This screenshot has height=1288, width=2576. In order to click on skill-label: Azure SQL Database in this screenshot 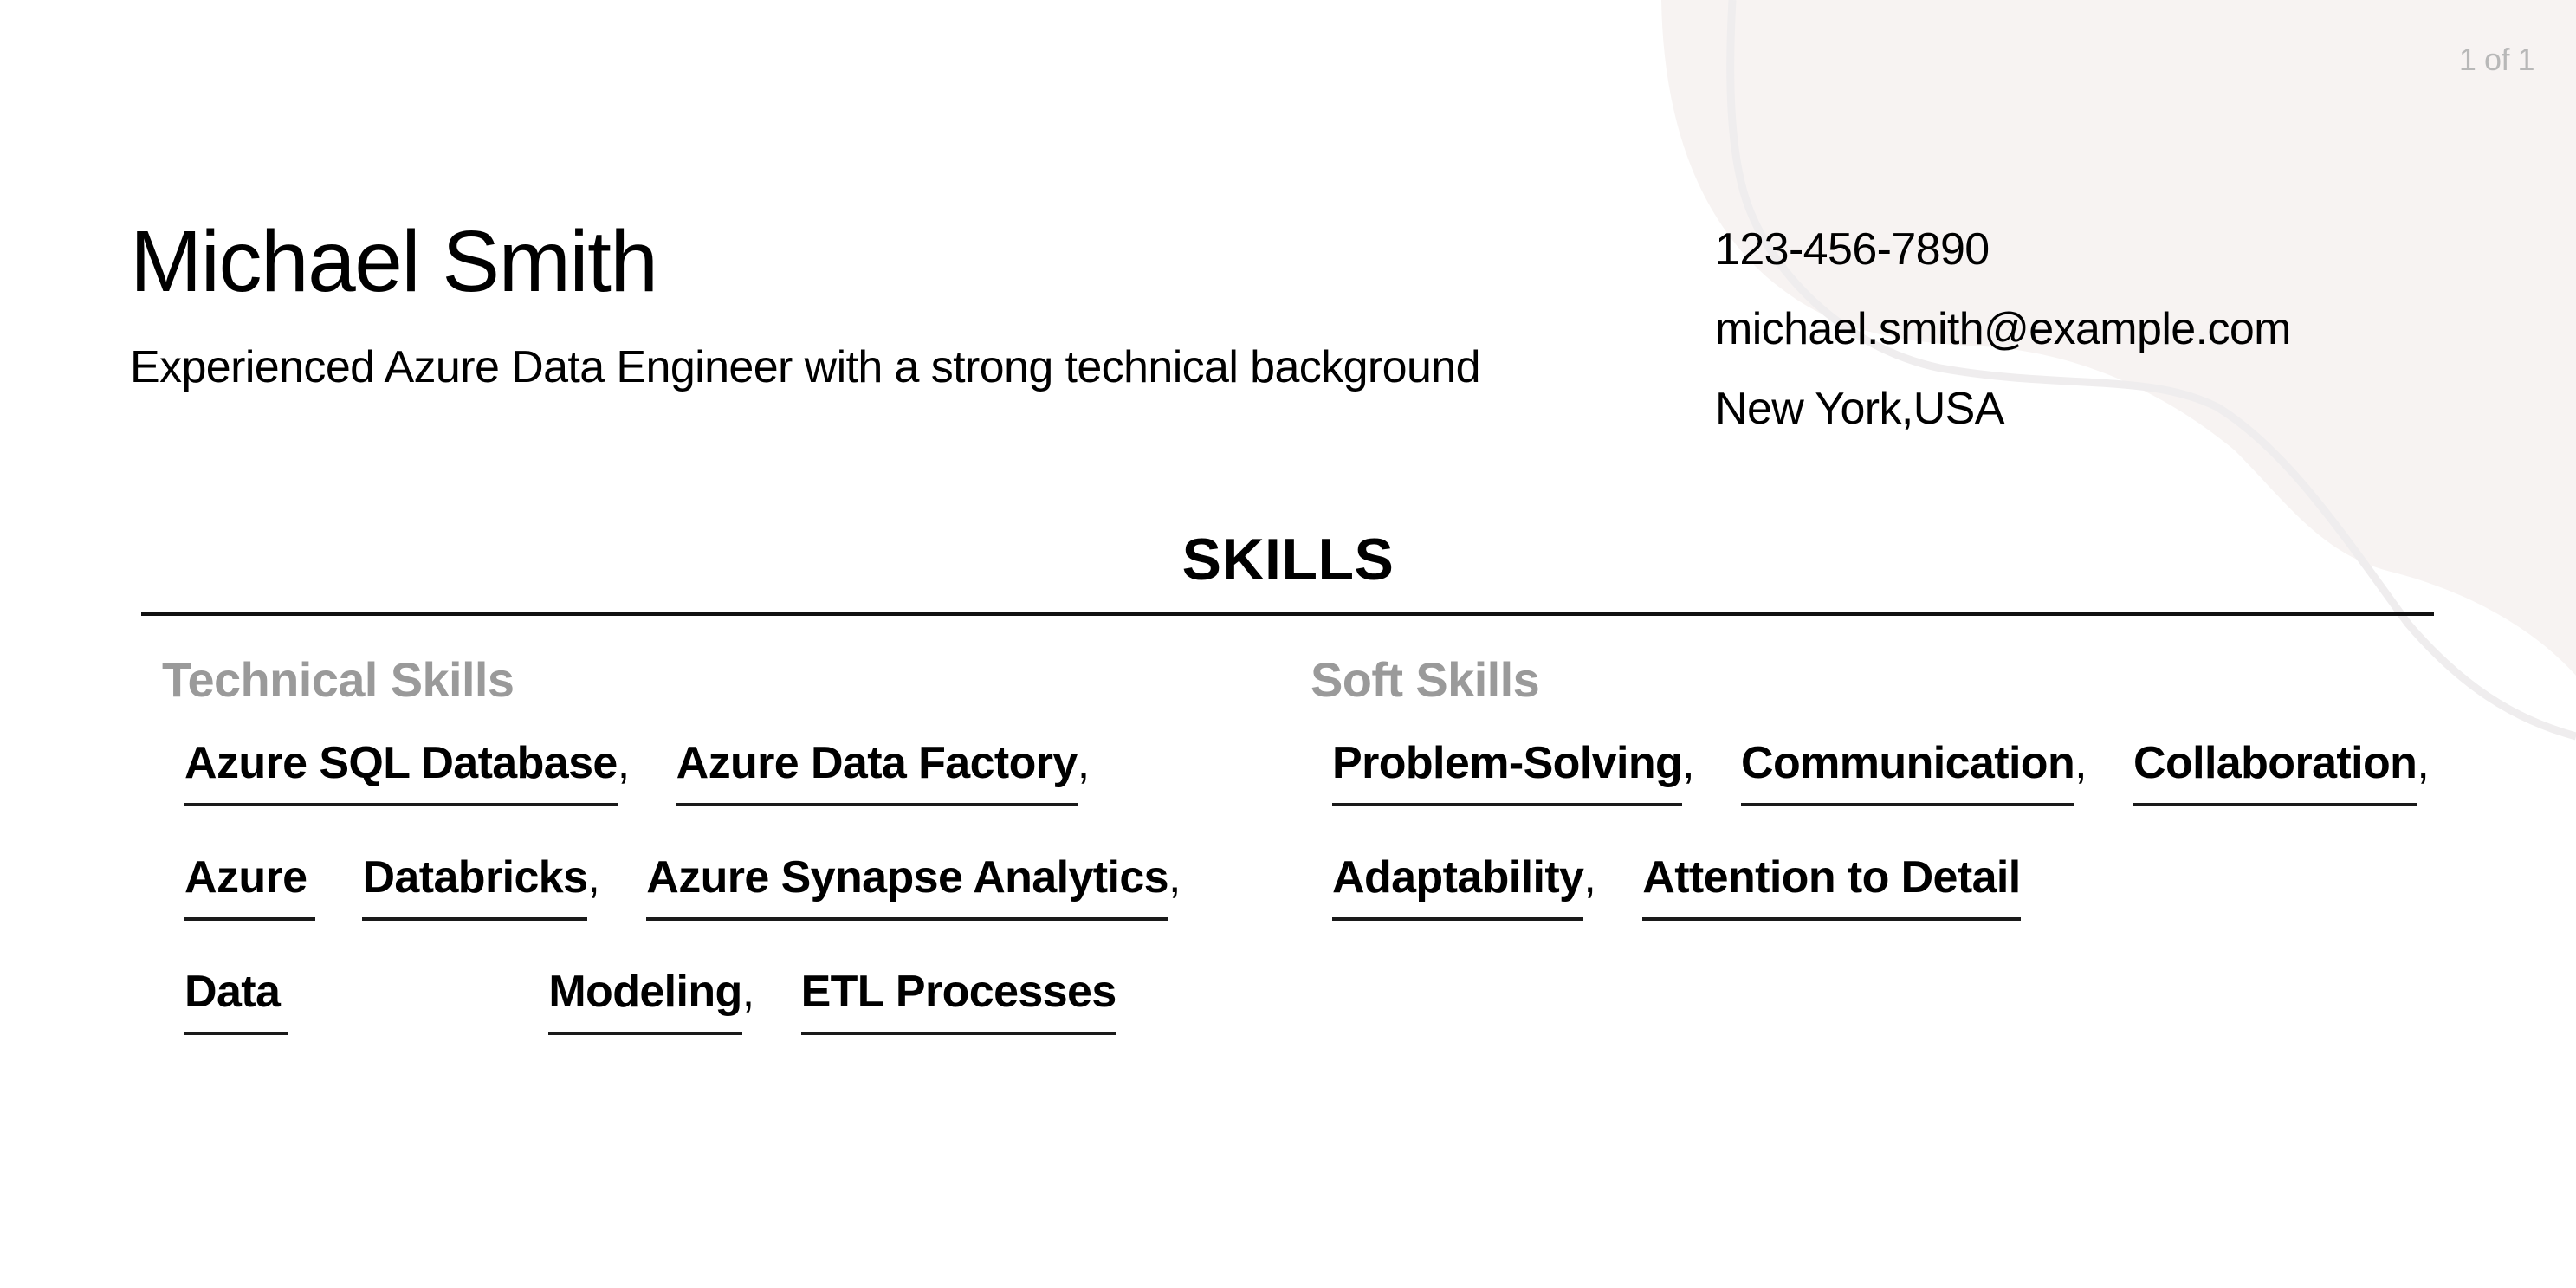, I will do `click(401, 773)`.